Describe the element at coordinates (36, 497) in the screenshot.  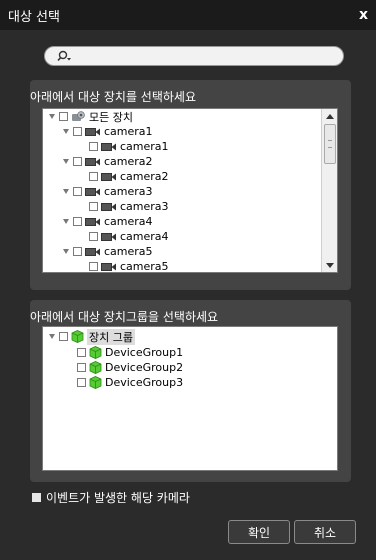
I see `event-camera-checkbox` at that location.